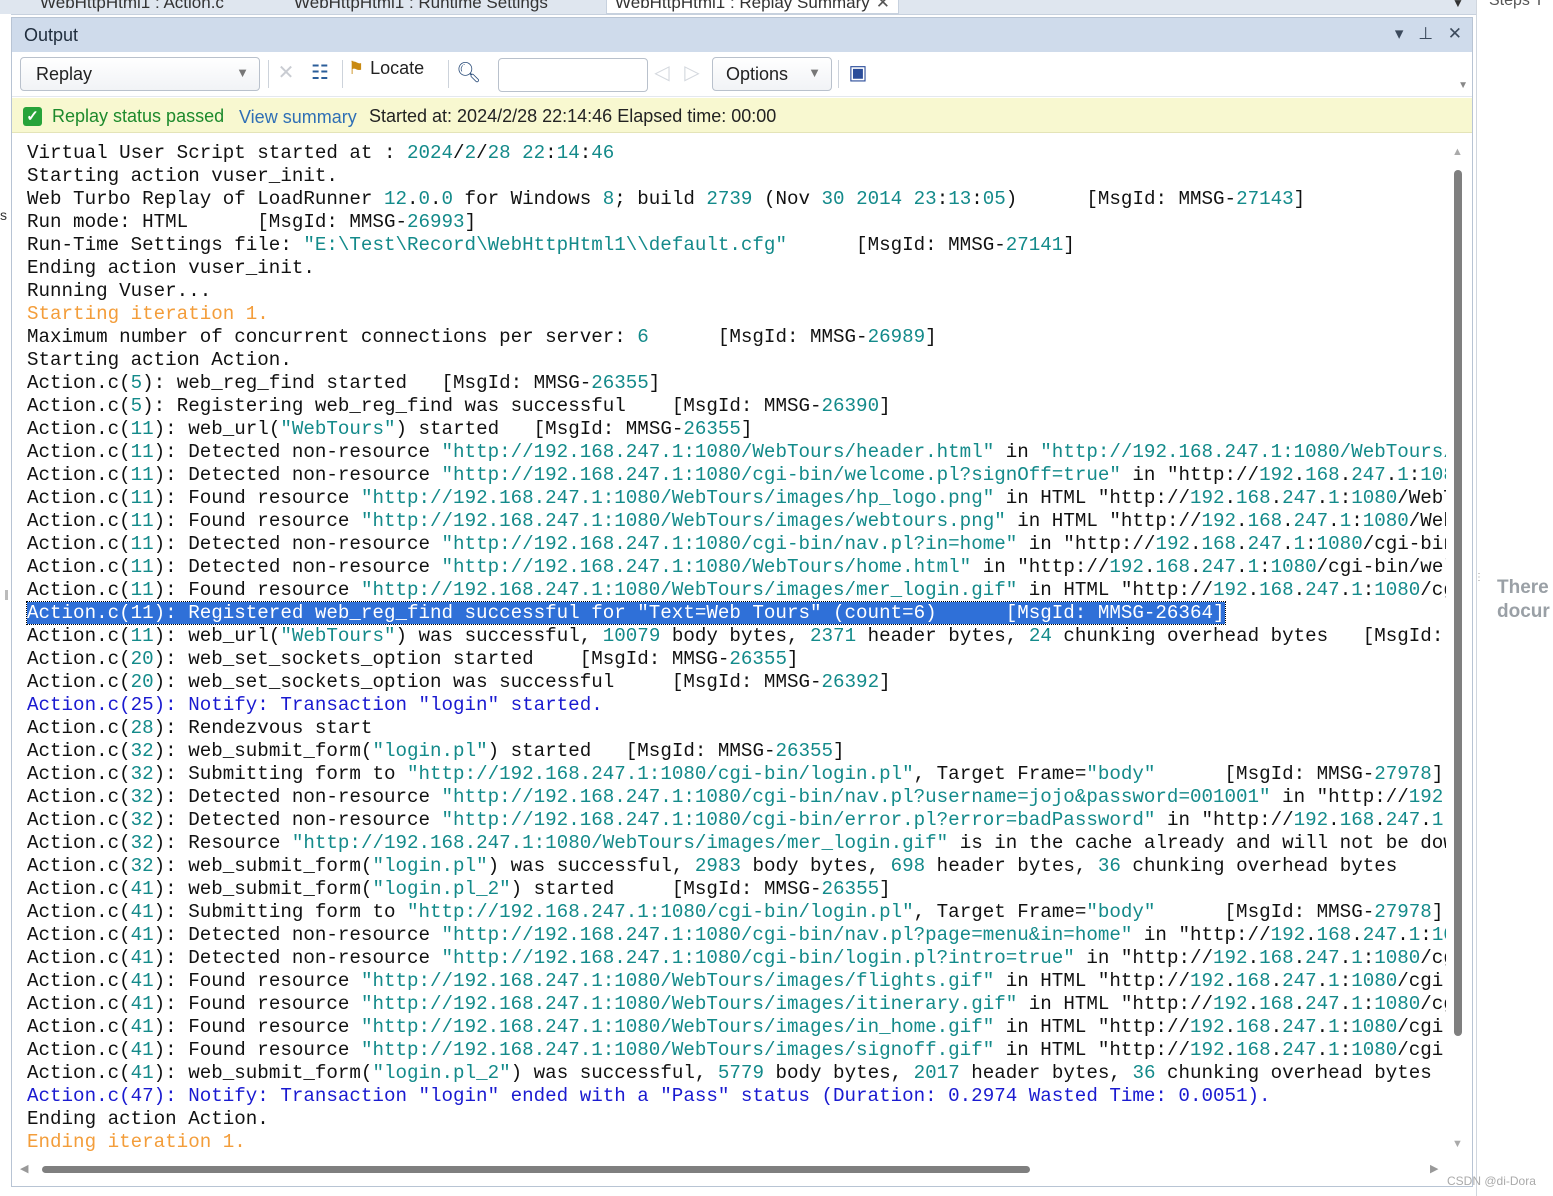 This screenshot has height=1196, width=1553. Describe the element at coordinates (736, 314) in the screenshot. I see `log-line: Starting iteration 1.` at that location.